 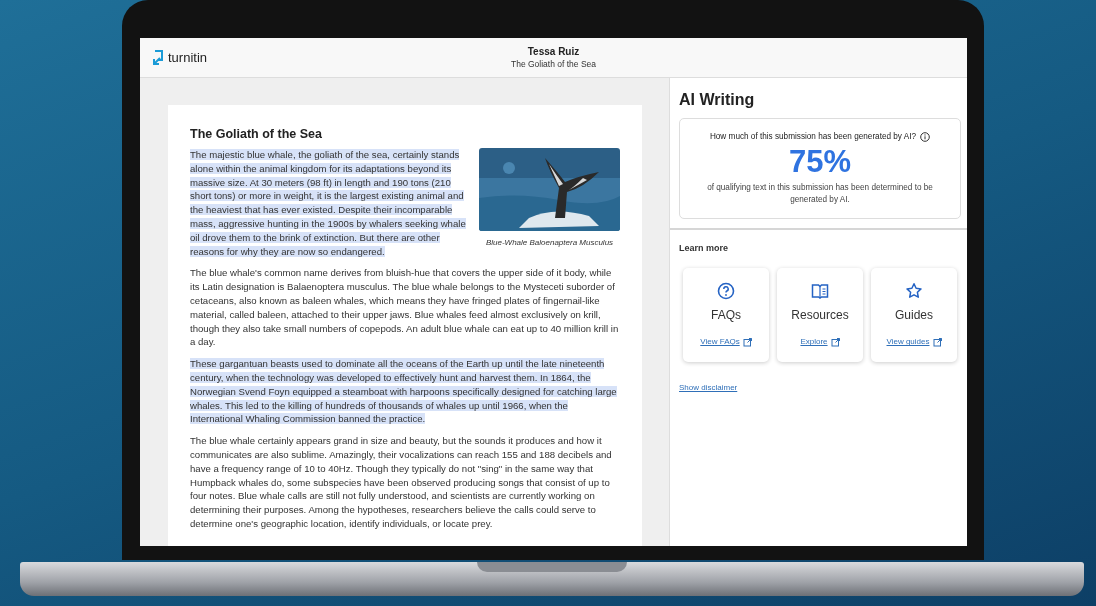 I want to click on card-link: View guides, so click(x=914, y=342).